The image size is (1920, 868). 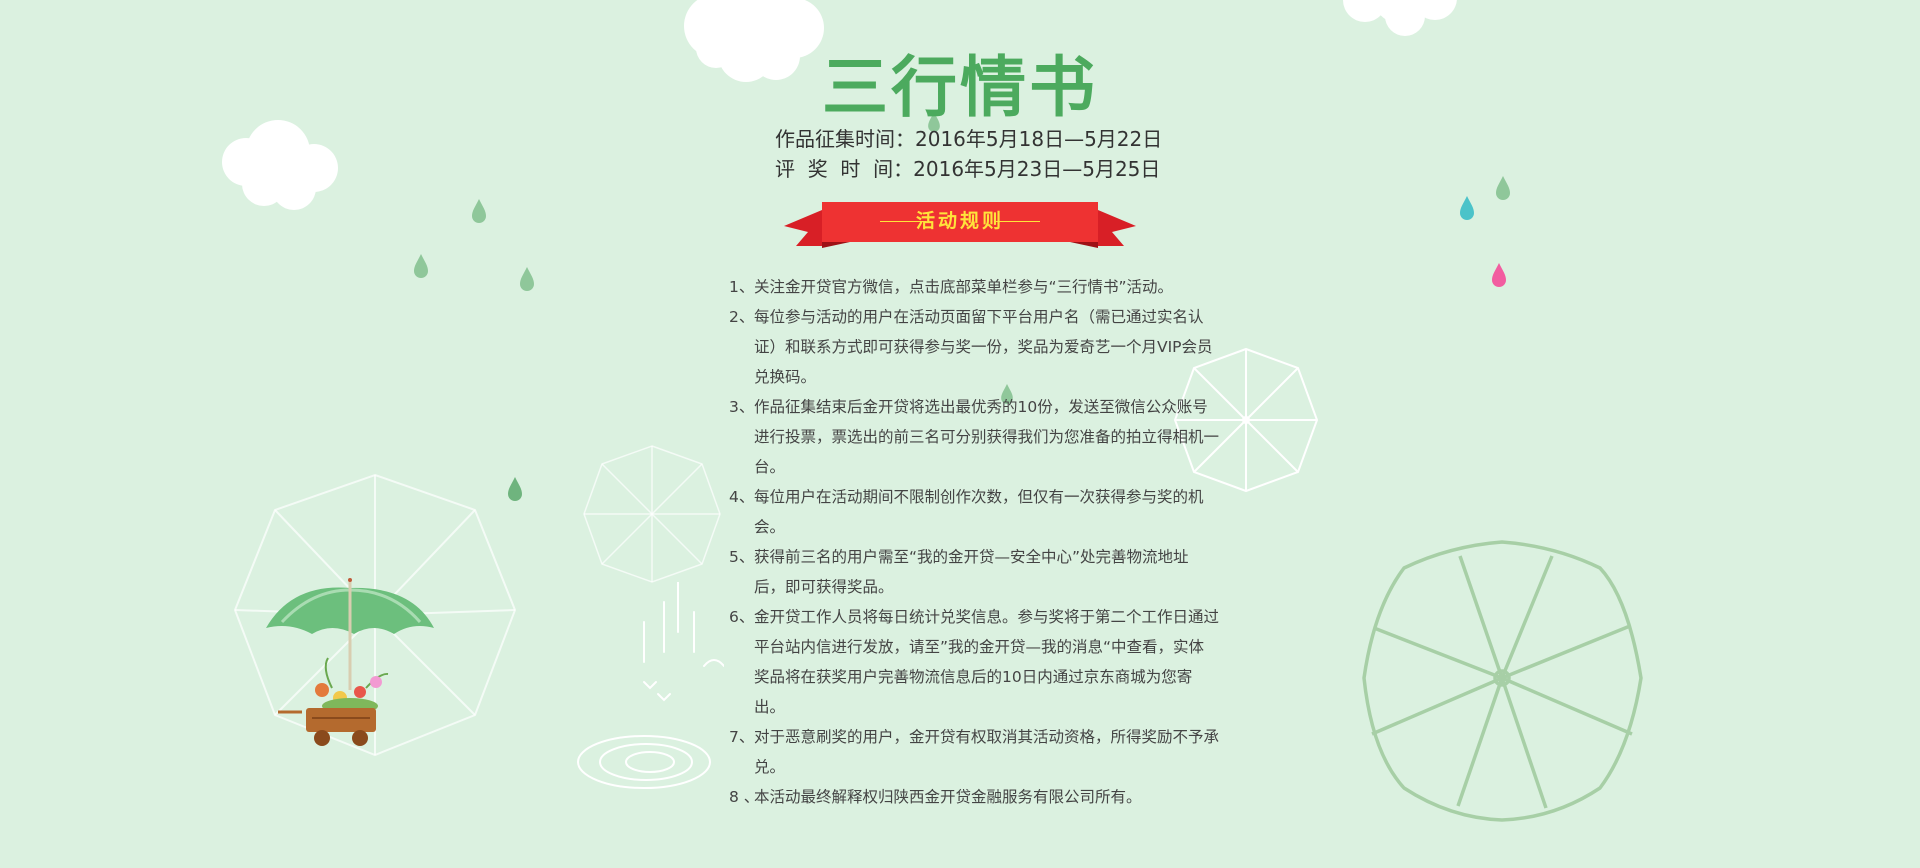 What do you see at coordinates (964, 287) in the screenshot?
I see `rule-text: 关注金开贷官方微信，点击底部菜单栏参与“三行情书”活动。` at bounding box center [964, 287].